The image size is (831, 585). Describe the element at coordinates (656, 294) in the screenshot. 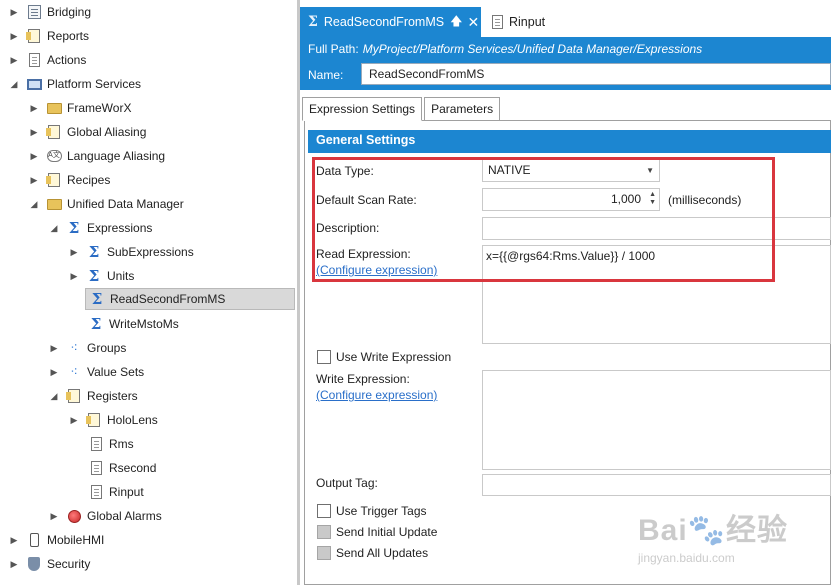

I see `read-expression-field: x={{@rgs64:Rms.Value}} / 1000` at that location.